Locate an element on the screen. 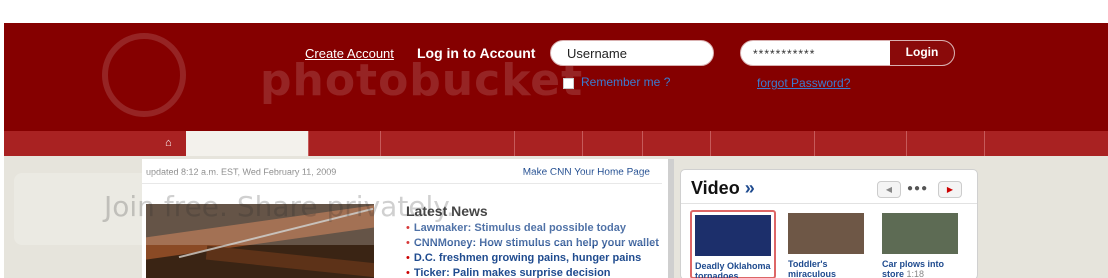 Image resolution: width=1108 pixels, height=278 pixels. nav-bar: ⌂ is located at coordinates (556, 143).